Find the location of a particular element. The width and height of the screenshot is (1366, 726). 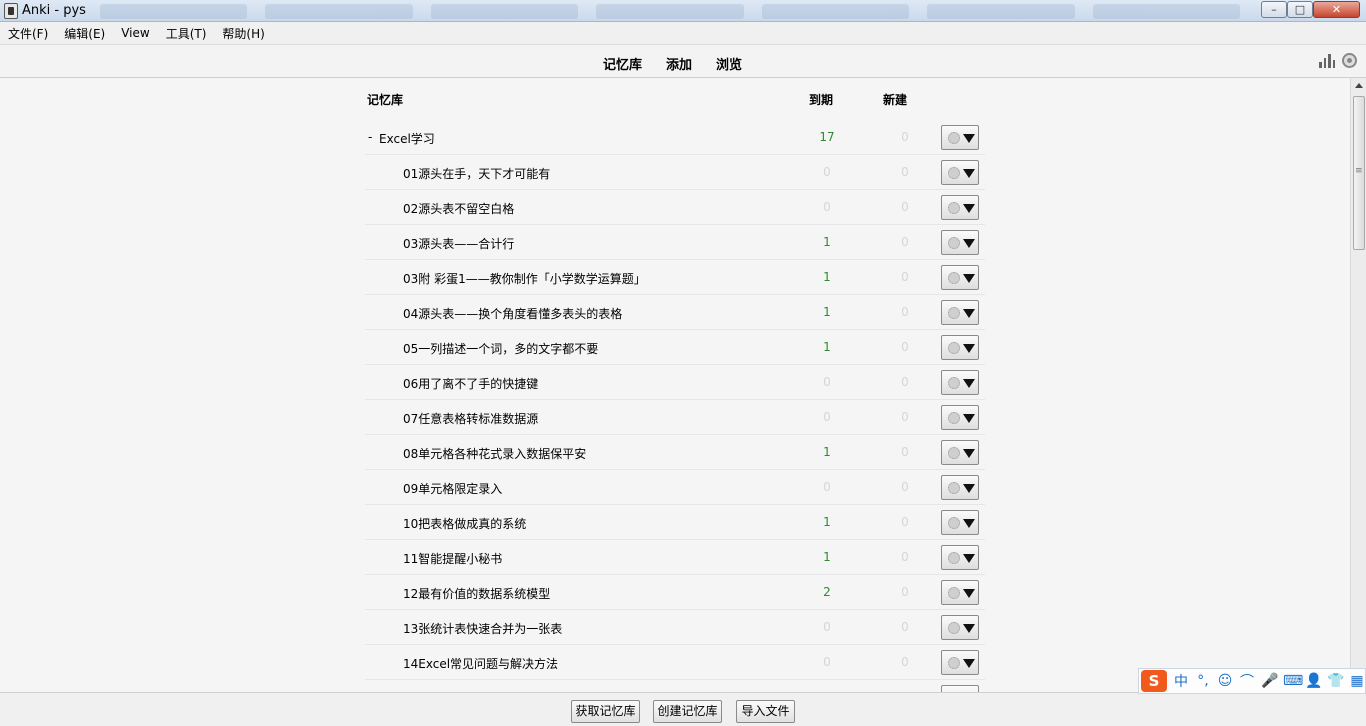

menu-help: 帮助(H) is located at coordinates (243, 33).